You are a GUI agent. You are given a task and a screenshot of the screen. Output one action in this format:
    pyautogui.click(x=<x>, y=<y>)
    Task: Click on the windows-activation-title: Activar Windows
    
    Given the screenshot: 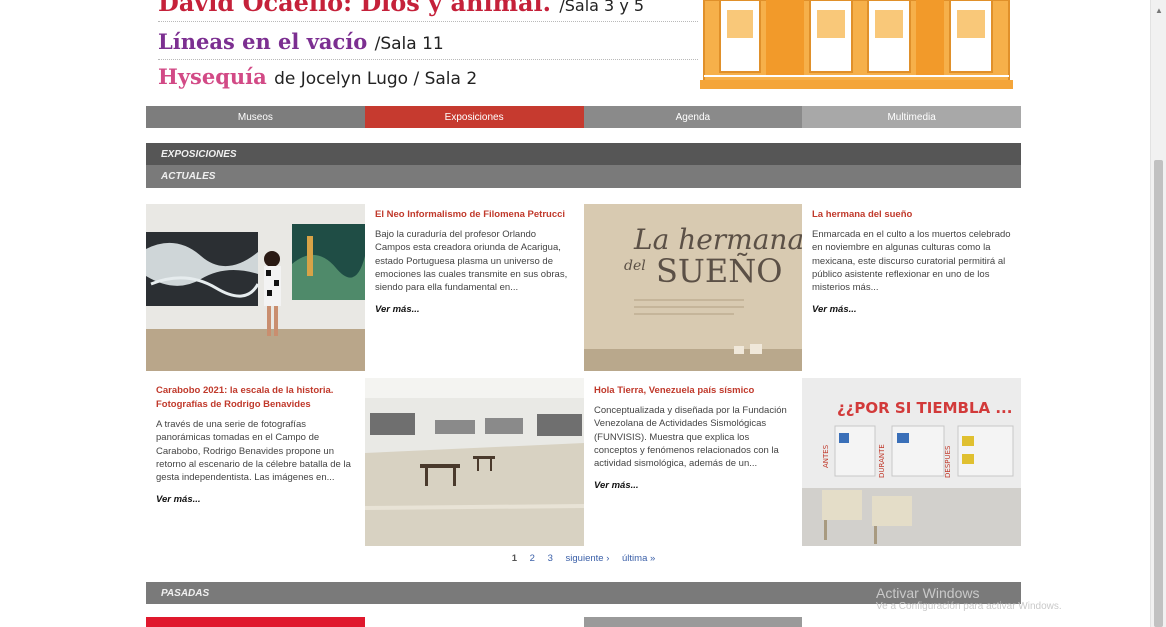 What is the action you would take?
    pyautogui.click(x=928, y=593)
    